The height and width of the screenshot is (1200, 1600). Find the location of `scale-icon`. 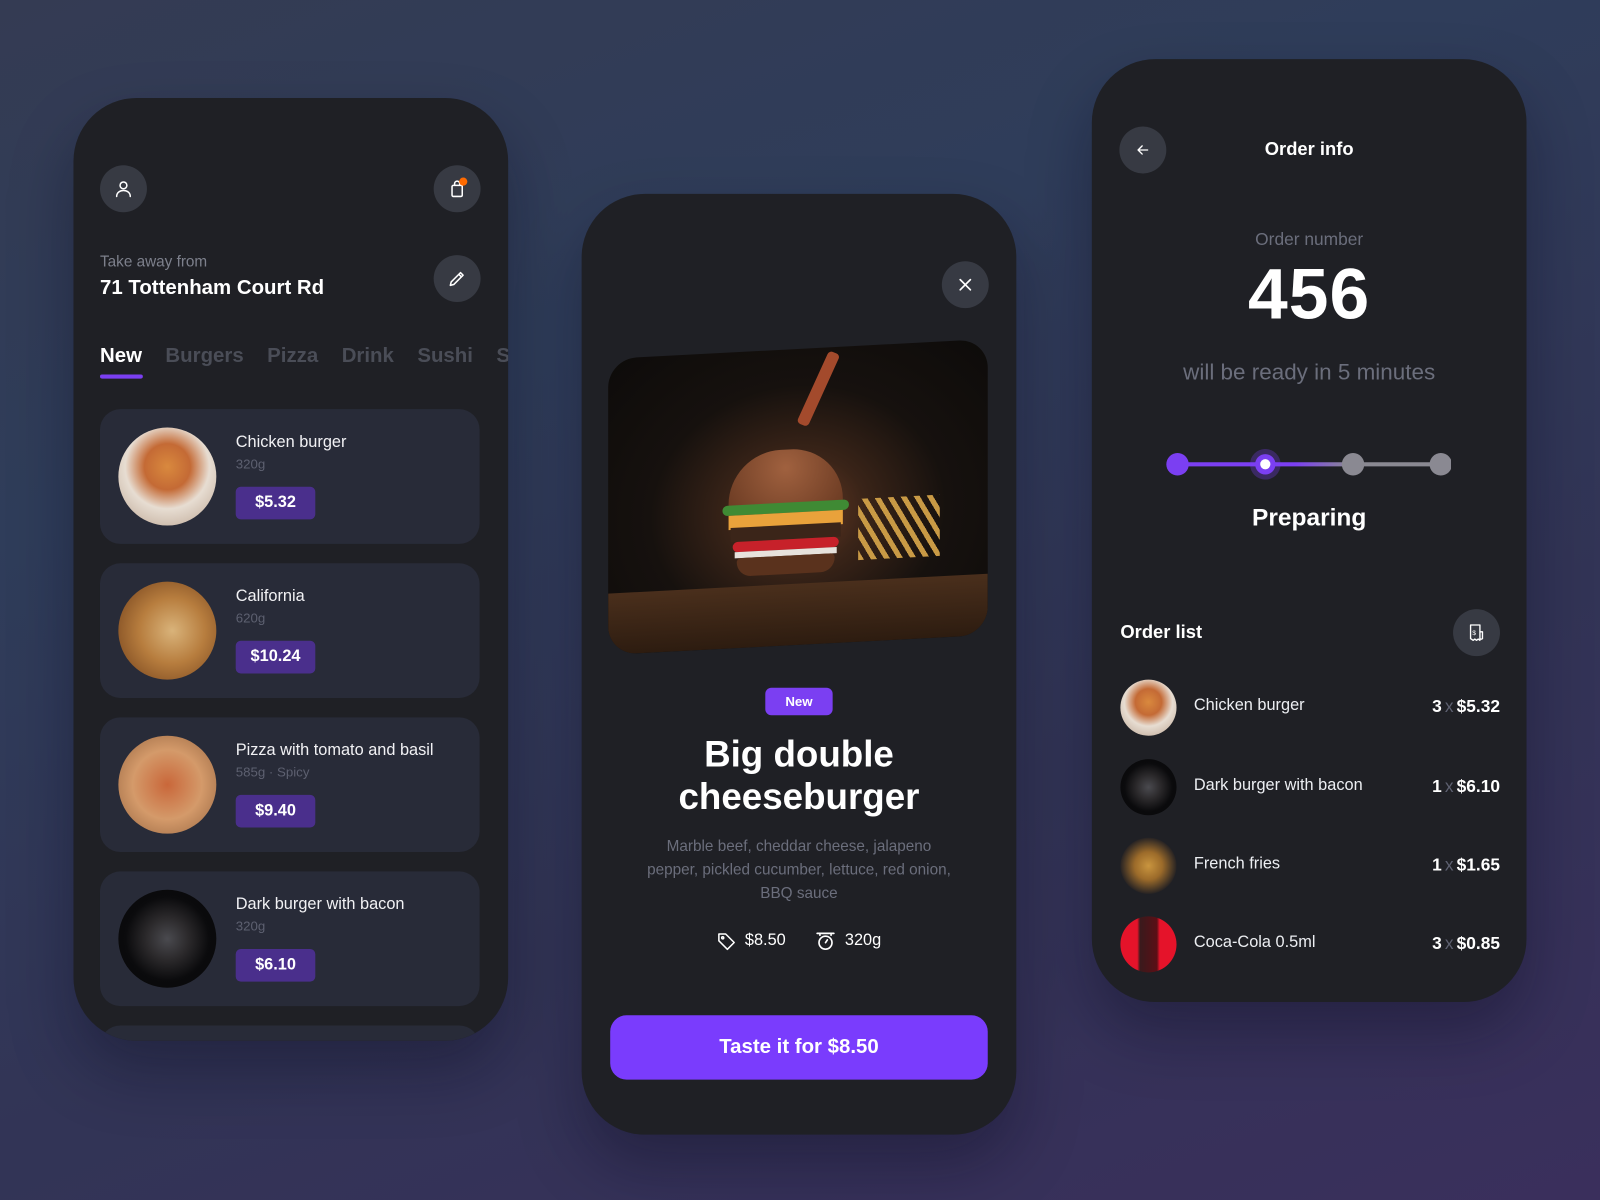

scale-icon is located at coordinates (825, 941).